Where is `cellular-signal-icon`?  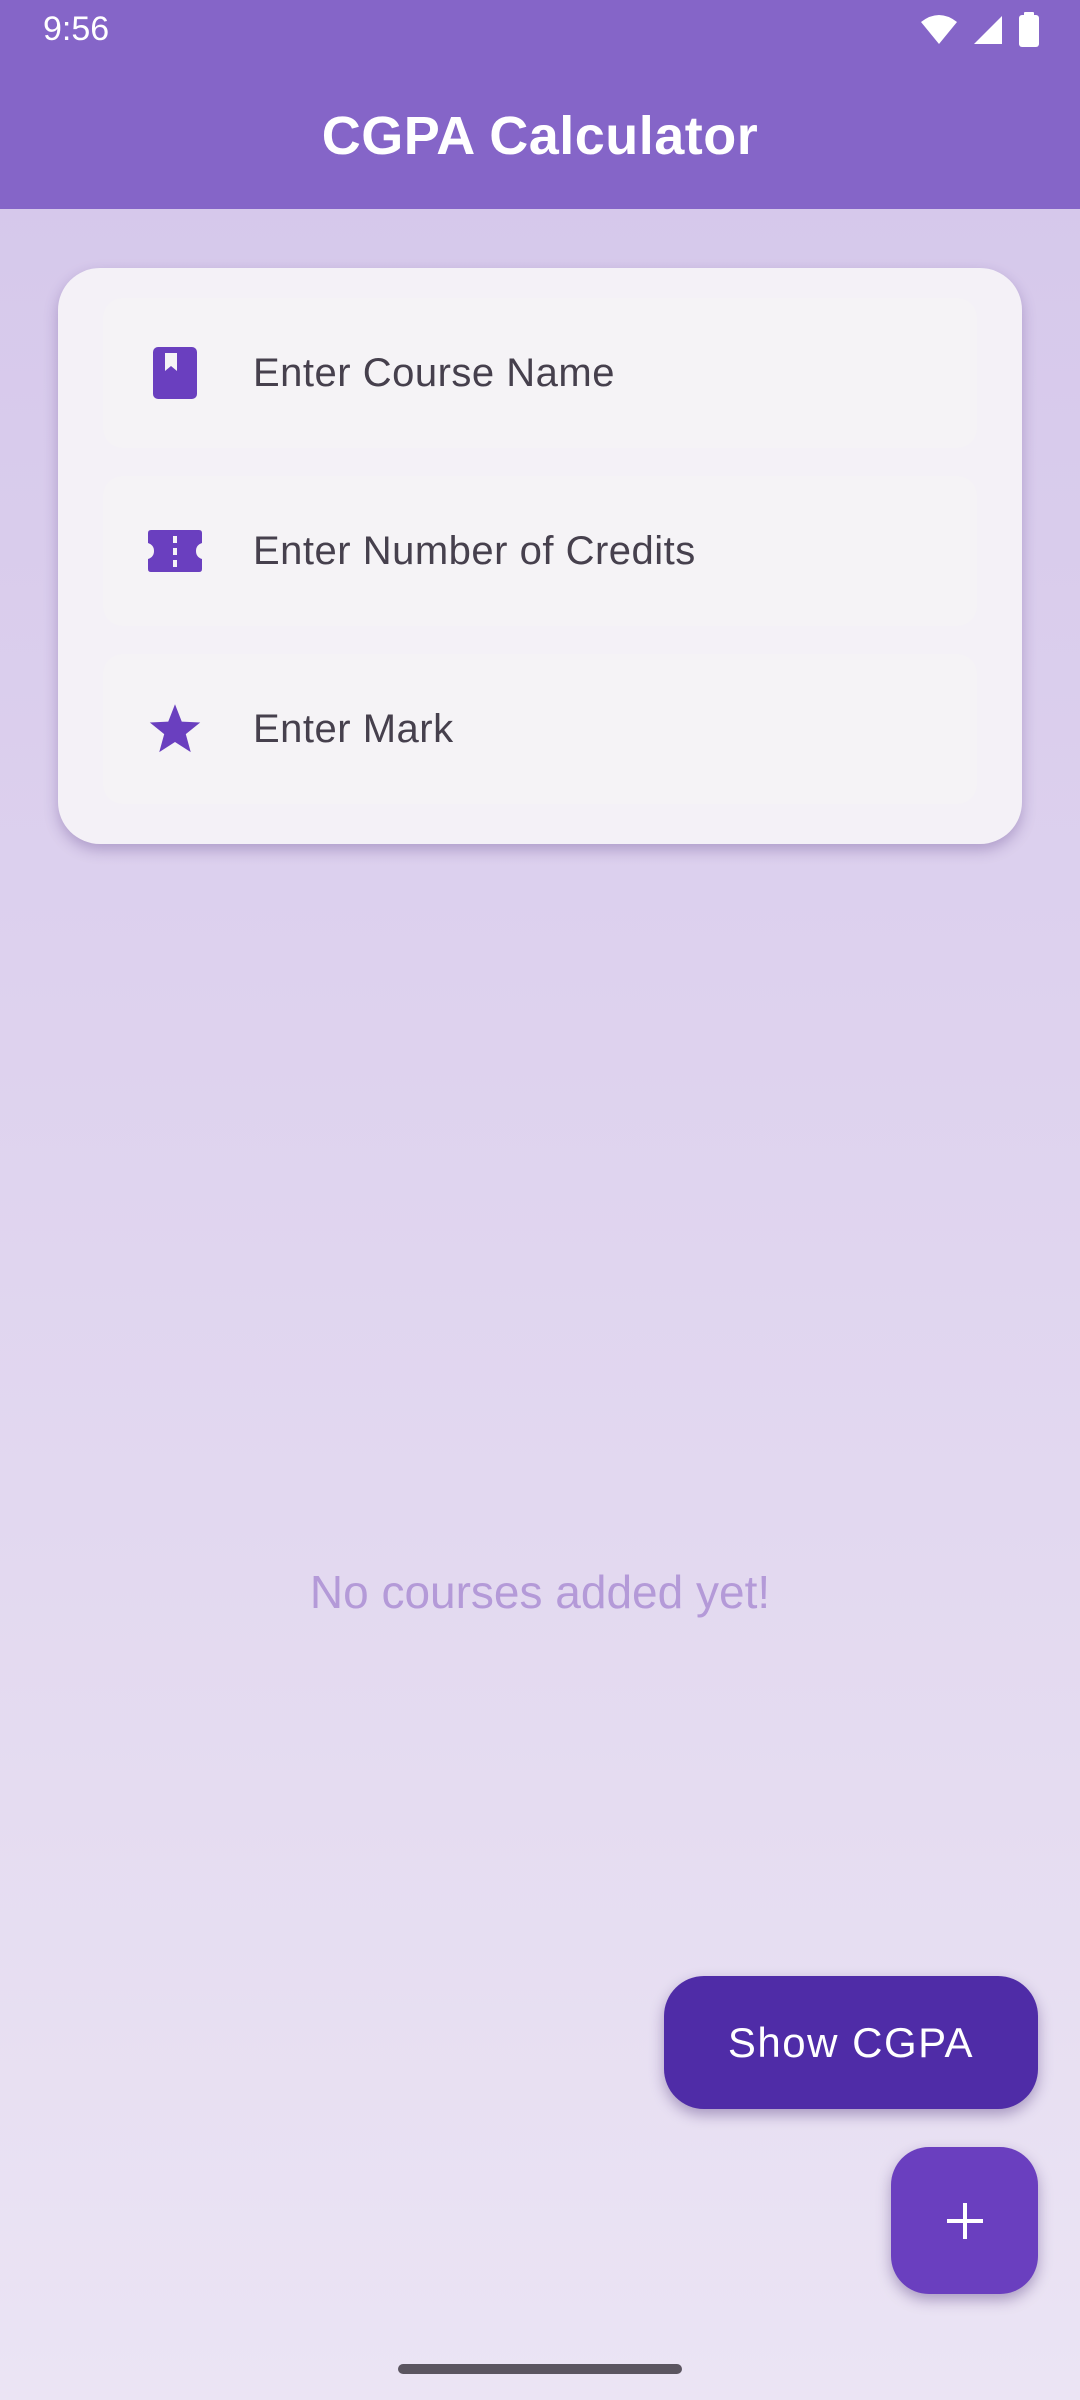
cellular-signal-icon is located at coordinates (988, 30).